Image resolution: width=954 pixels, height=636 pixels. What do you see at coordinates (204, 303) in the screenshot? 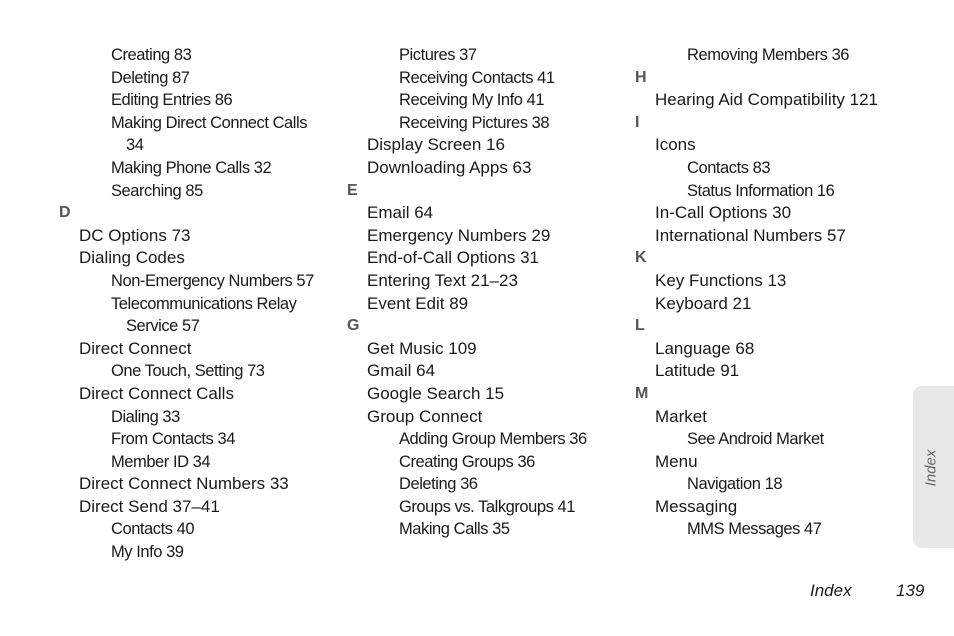
I see `index-subentry: Telecommunications Relay` at bounding box center [204, 303].